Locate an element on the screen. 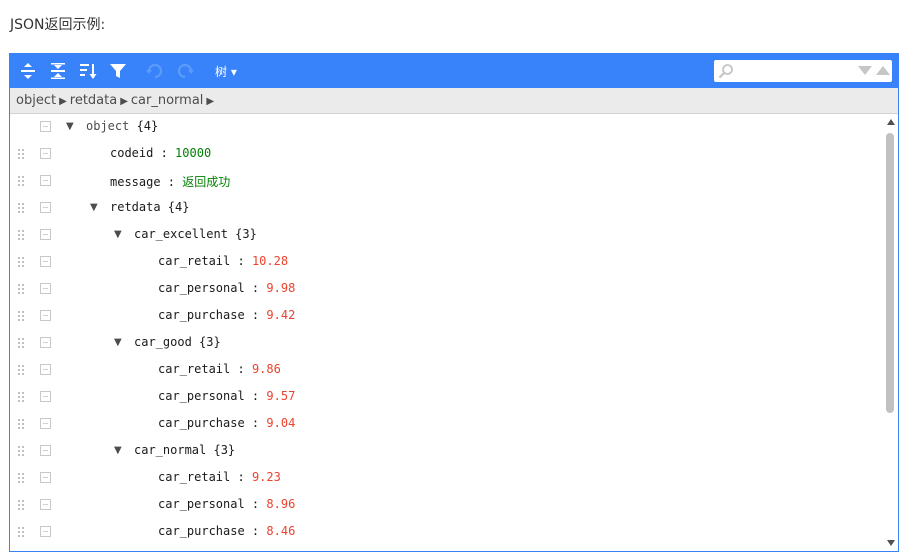 The width and height of the screenshot is (920, 559). tree-node: retdata {4} is located at coordinates (149, 207).